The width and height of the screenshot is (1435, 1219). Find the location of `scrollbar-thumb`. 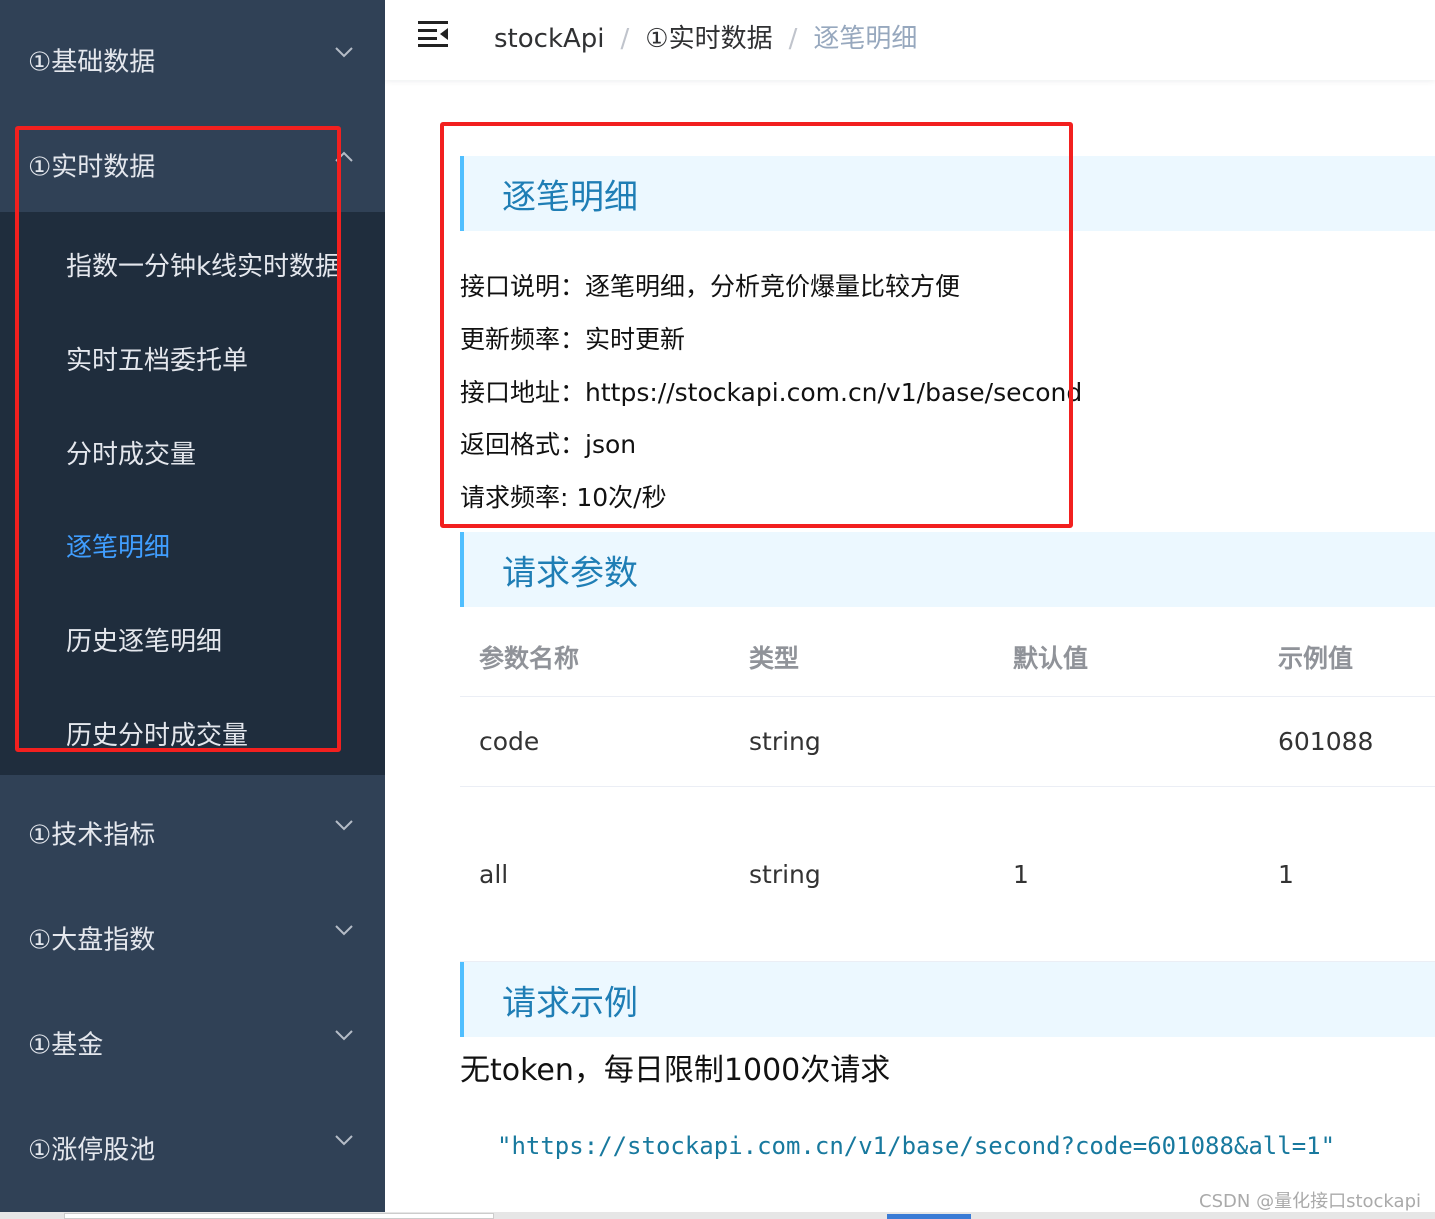

scrollbar-thumb is located at coordinates (929, 1216).